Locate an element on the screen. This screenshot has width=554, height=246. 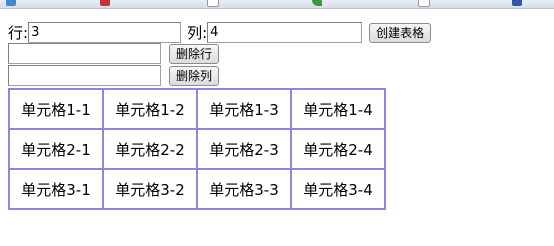
delete-col-form: 删除列 is located at coordinates (114, 75).